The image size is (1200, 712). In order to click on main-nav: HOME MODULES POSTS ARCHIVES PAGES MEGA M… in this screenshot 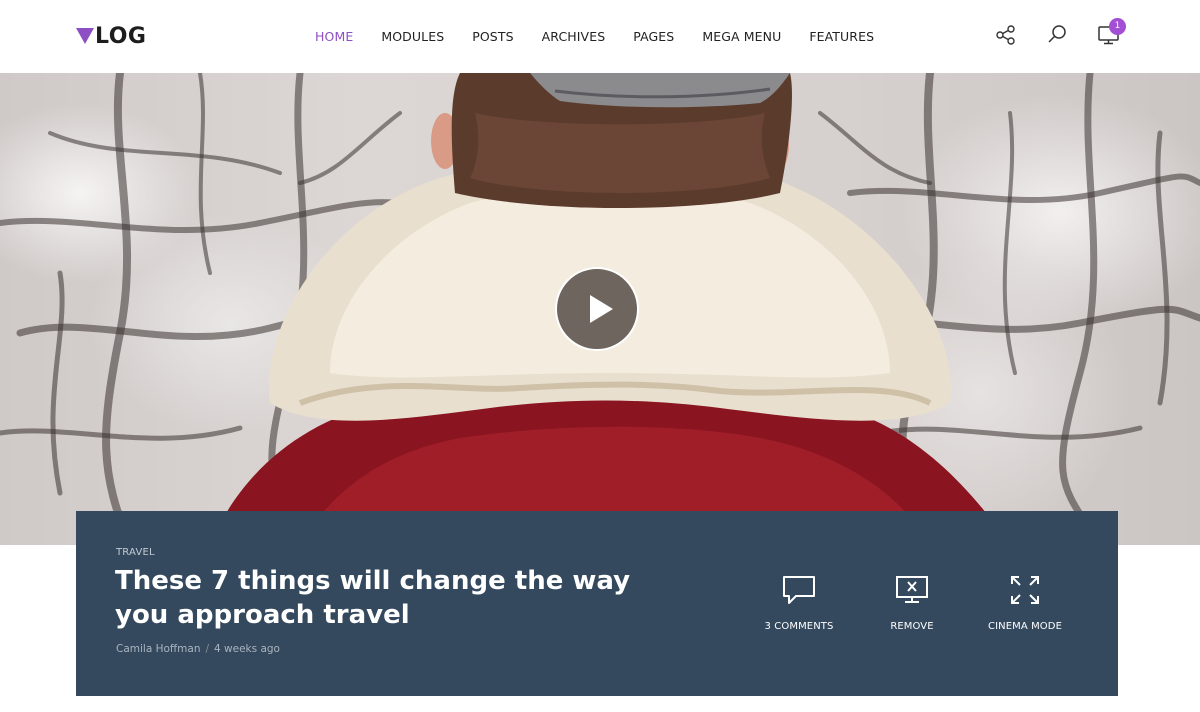, I will do `click(608, 36)`.